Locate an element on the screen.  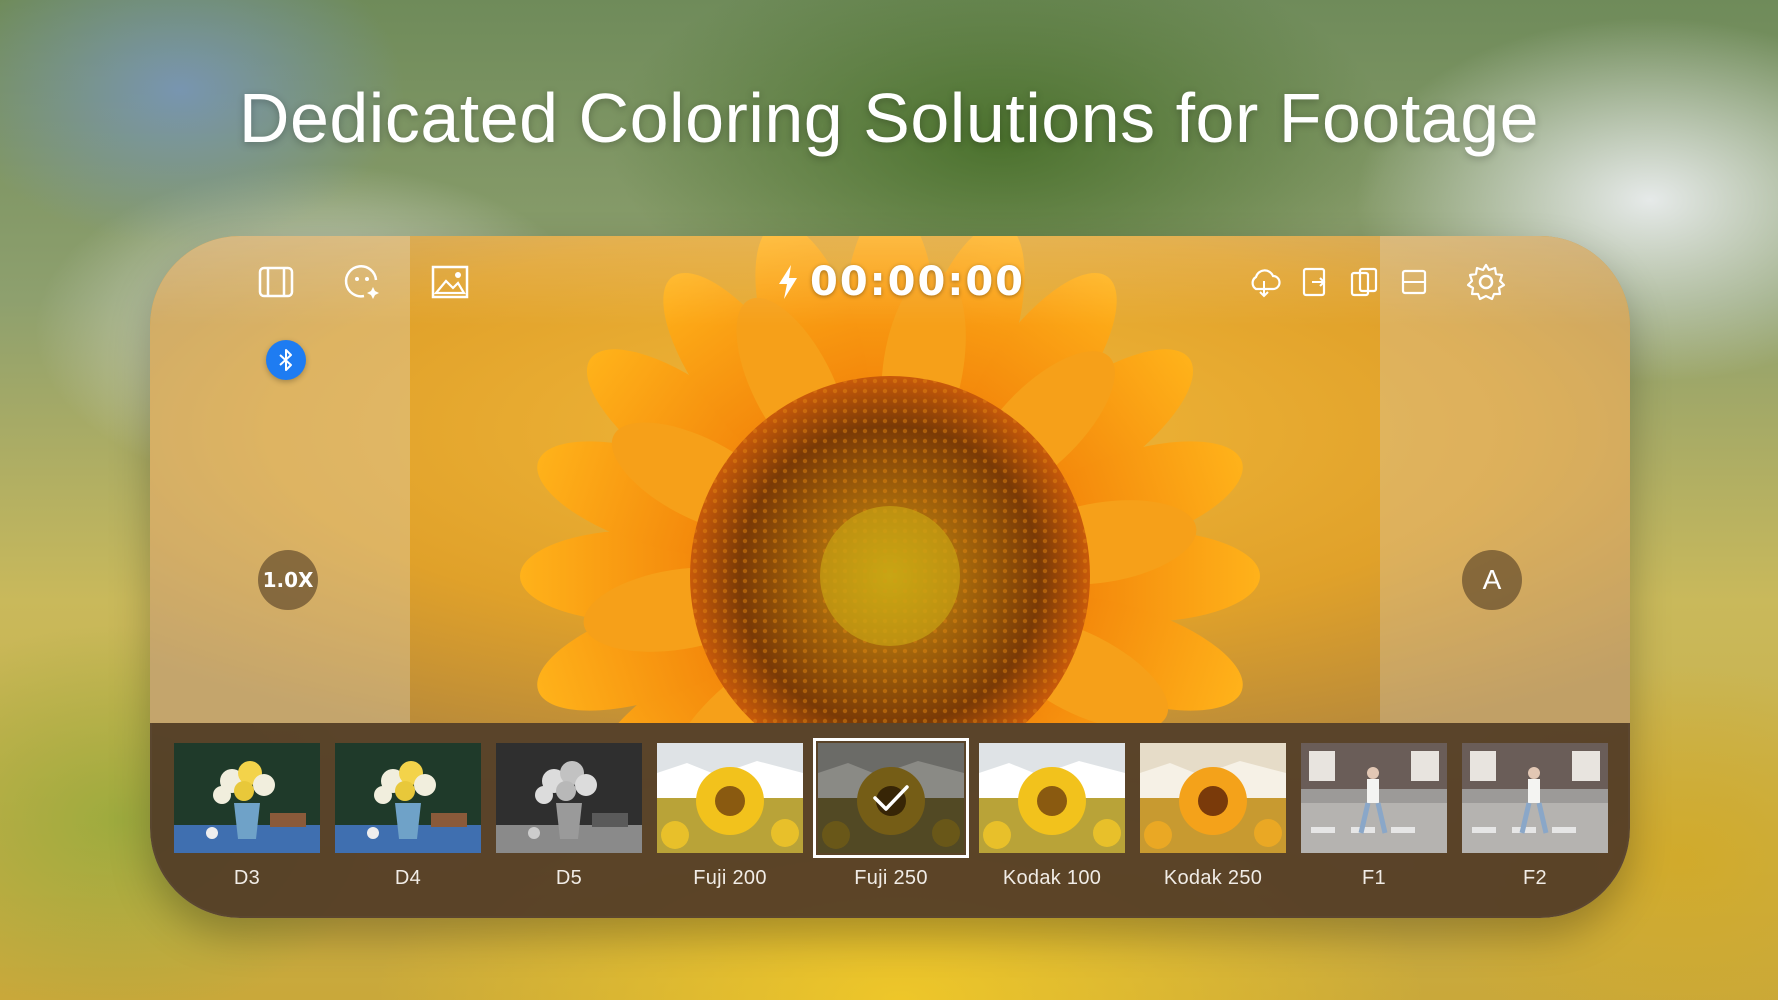
filter-label: D3 is located at coordinates (247, 878).